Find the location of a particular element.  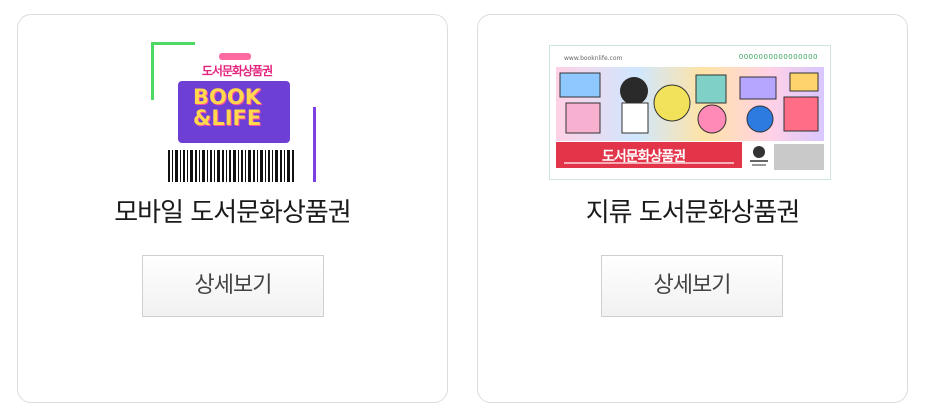

illustration-art-icon is located at coordinates (689, 103).